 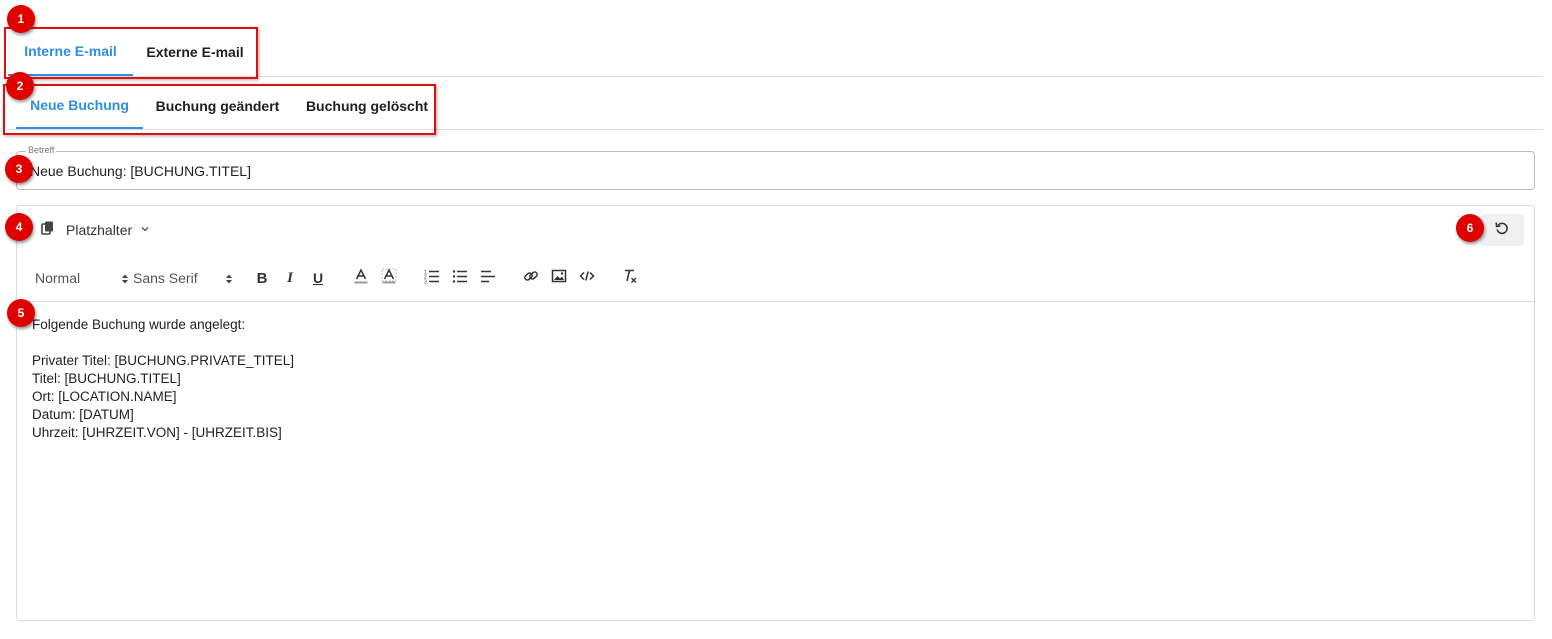 I want to click on copy-icon, so click(x=48, y=230).